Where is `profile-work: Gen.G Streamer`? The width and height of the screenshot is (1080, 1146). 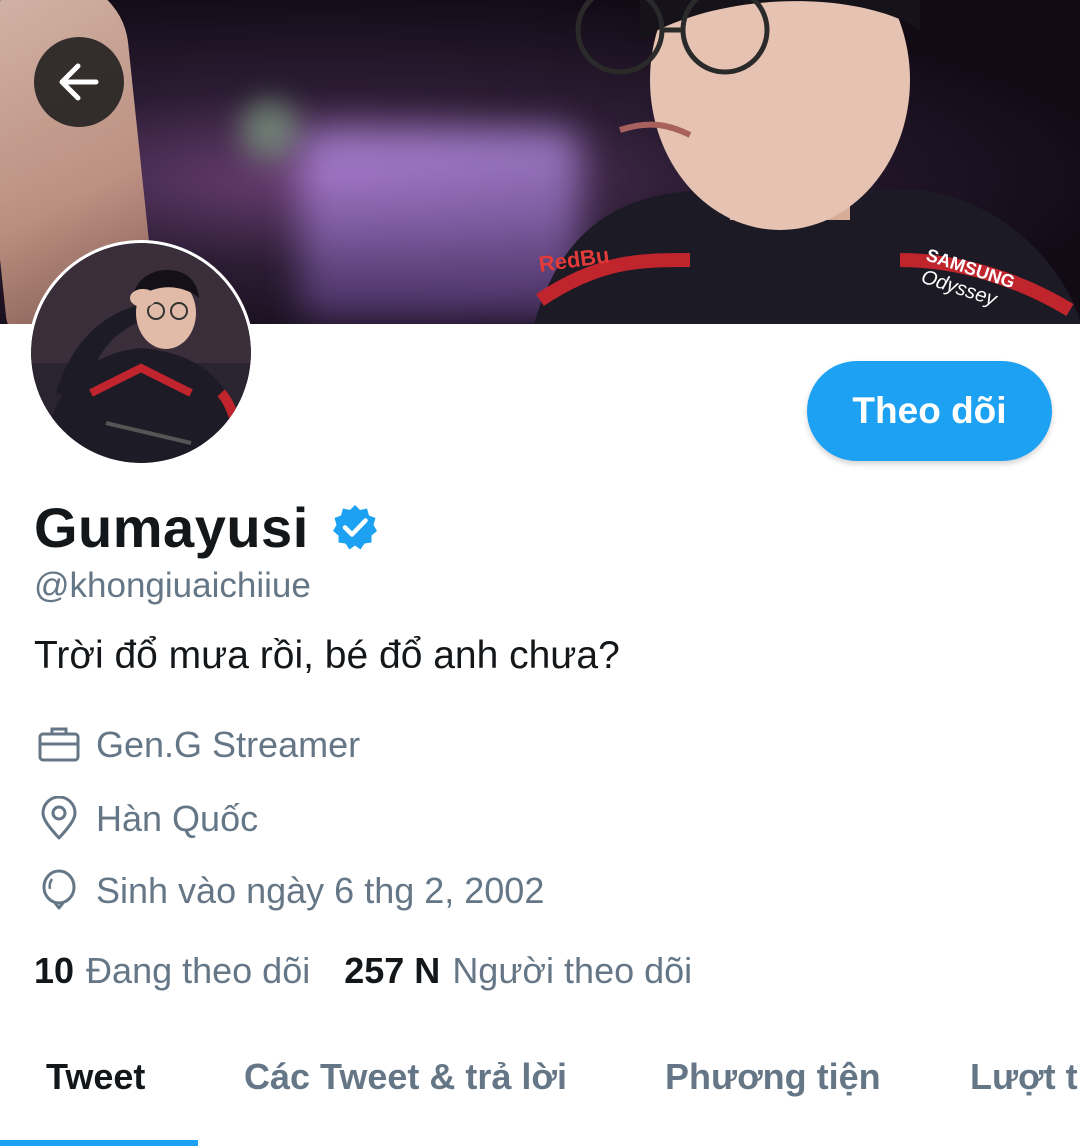 profile-work: Gen.G Streamer is located at coordinates (197, 745).